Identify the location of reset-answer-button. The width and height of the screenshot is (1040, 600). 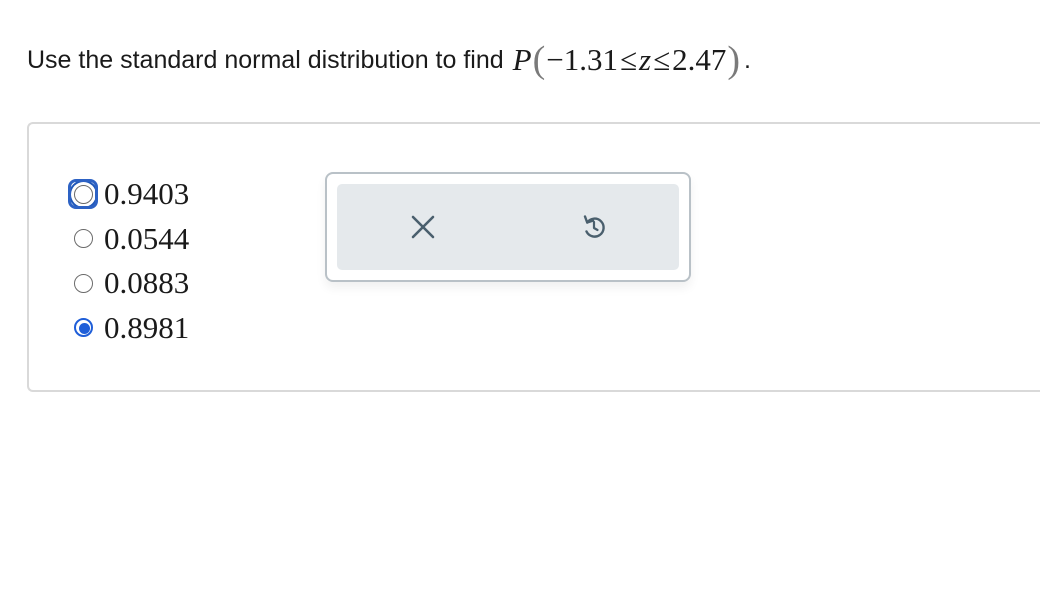
(594, 227).